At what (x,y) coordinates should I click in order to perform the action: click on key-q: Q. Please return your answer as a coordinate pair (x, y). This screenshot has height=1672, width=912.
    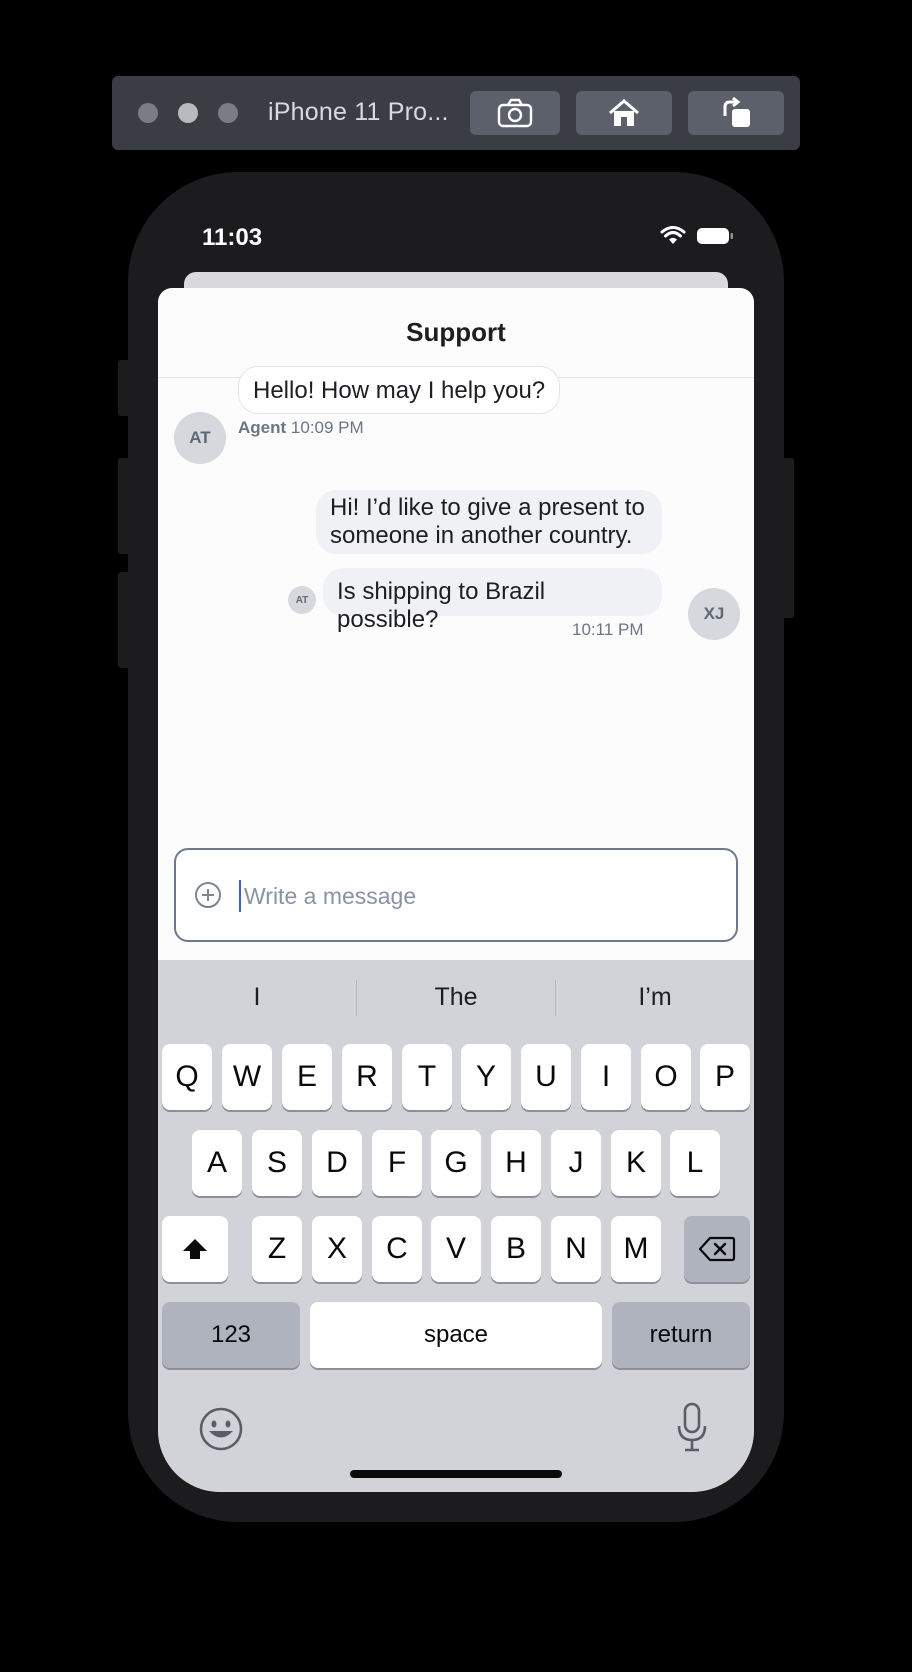
    Looking at the image, I should click on (187, 1077).